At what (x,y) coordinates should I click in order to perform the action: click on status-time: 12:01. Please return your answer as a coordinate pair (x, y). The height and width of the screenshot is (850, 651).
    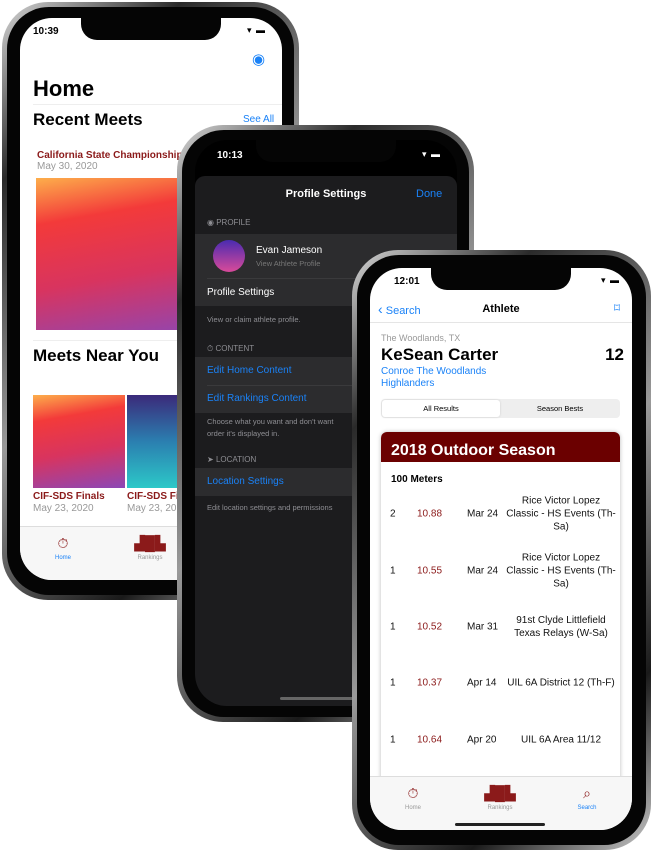
    Looking at the image, I should click on (407, 281).